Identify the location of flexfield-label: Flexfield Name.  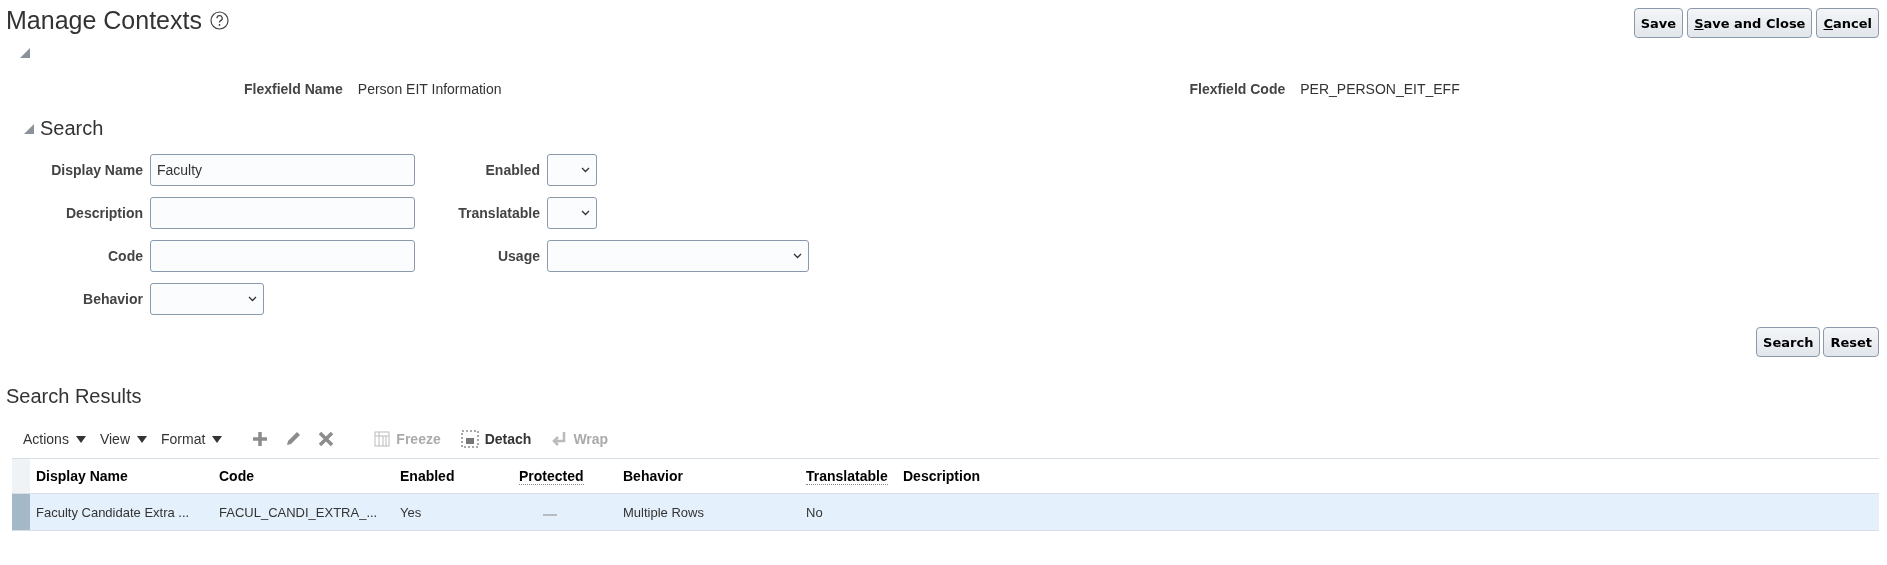
(293, 89).